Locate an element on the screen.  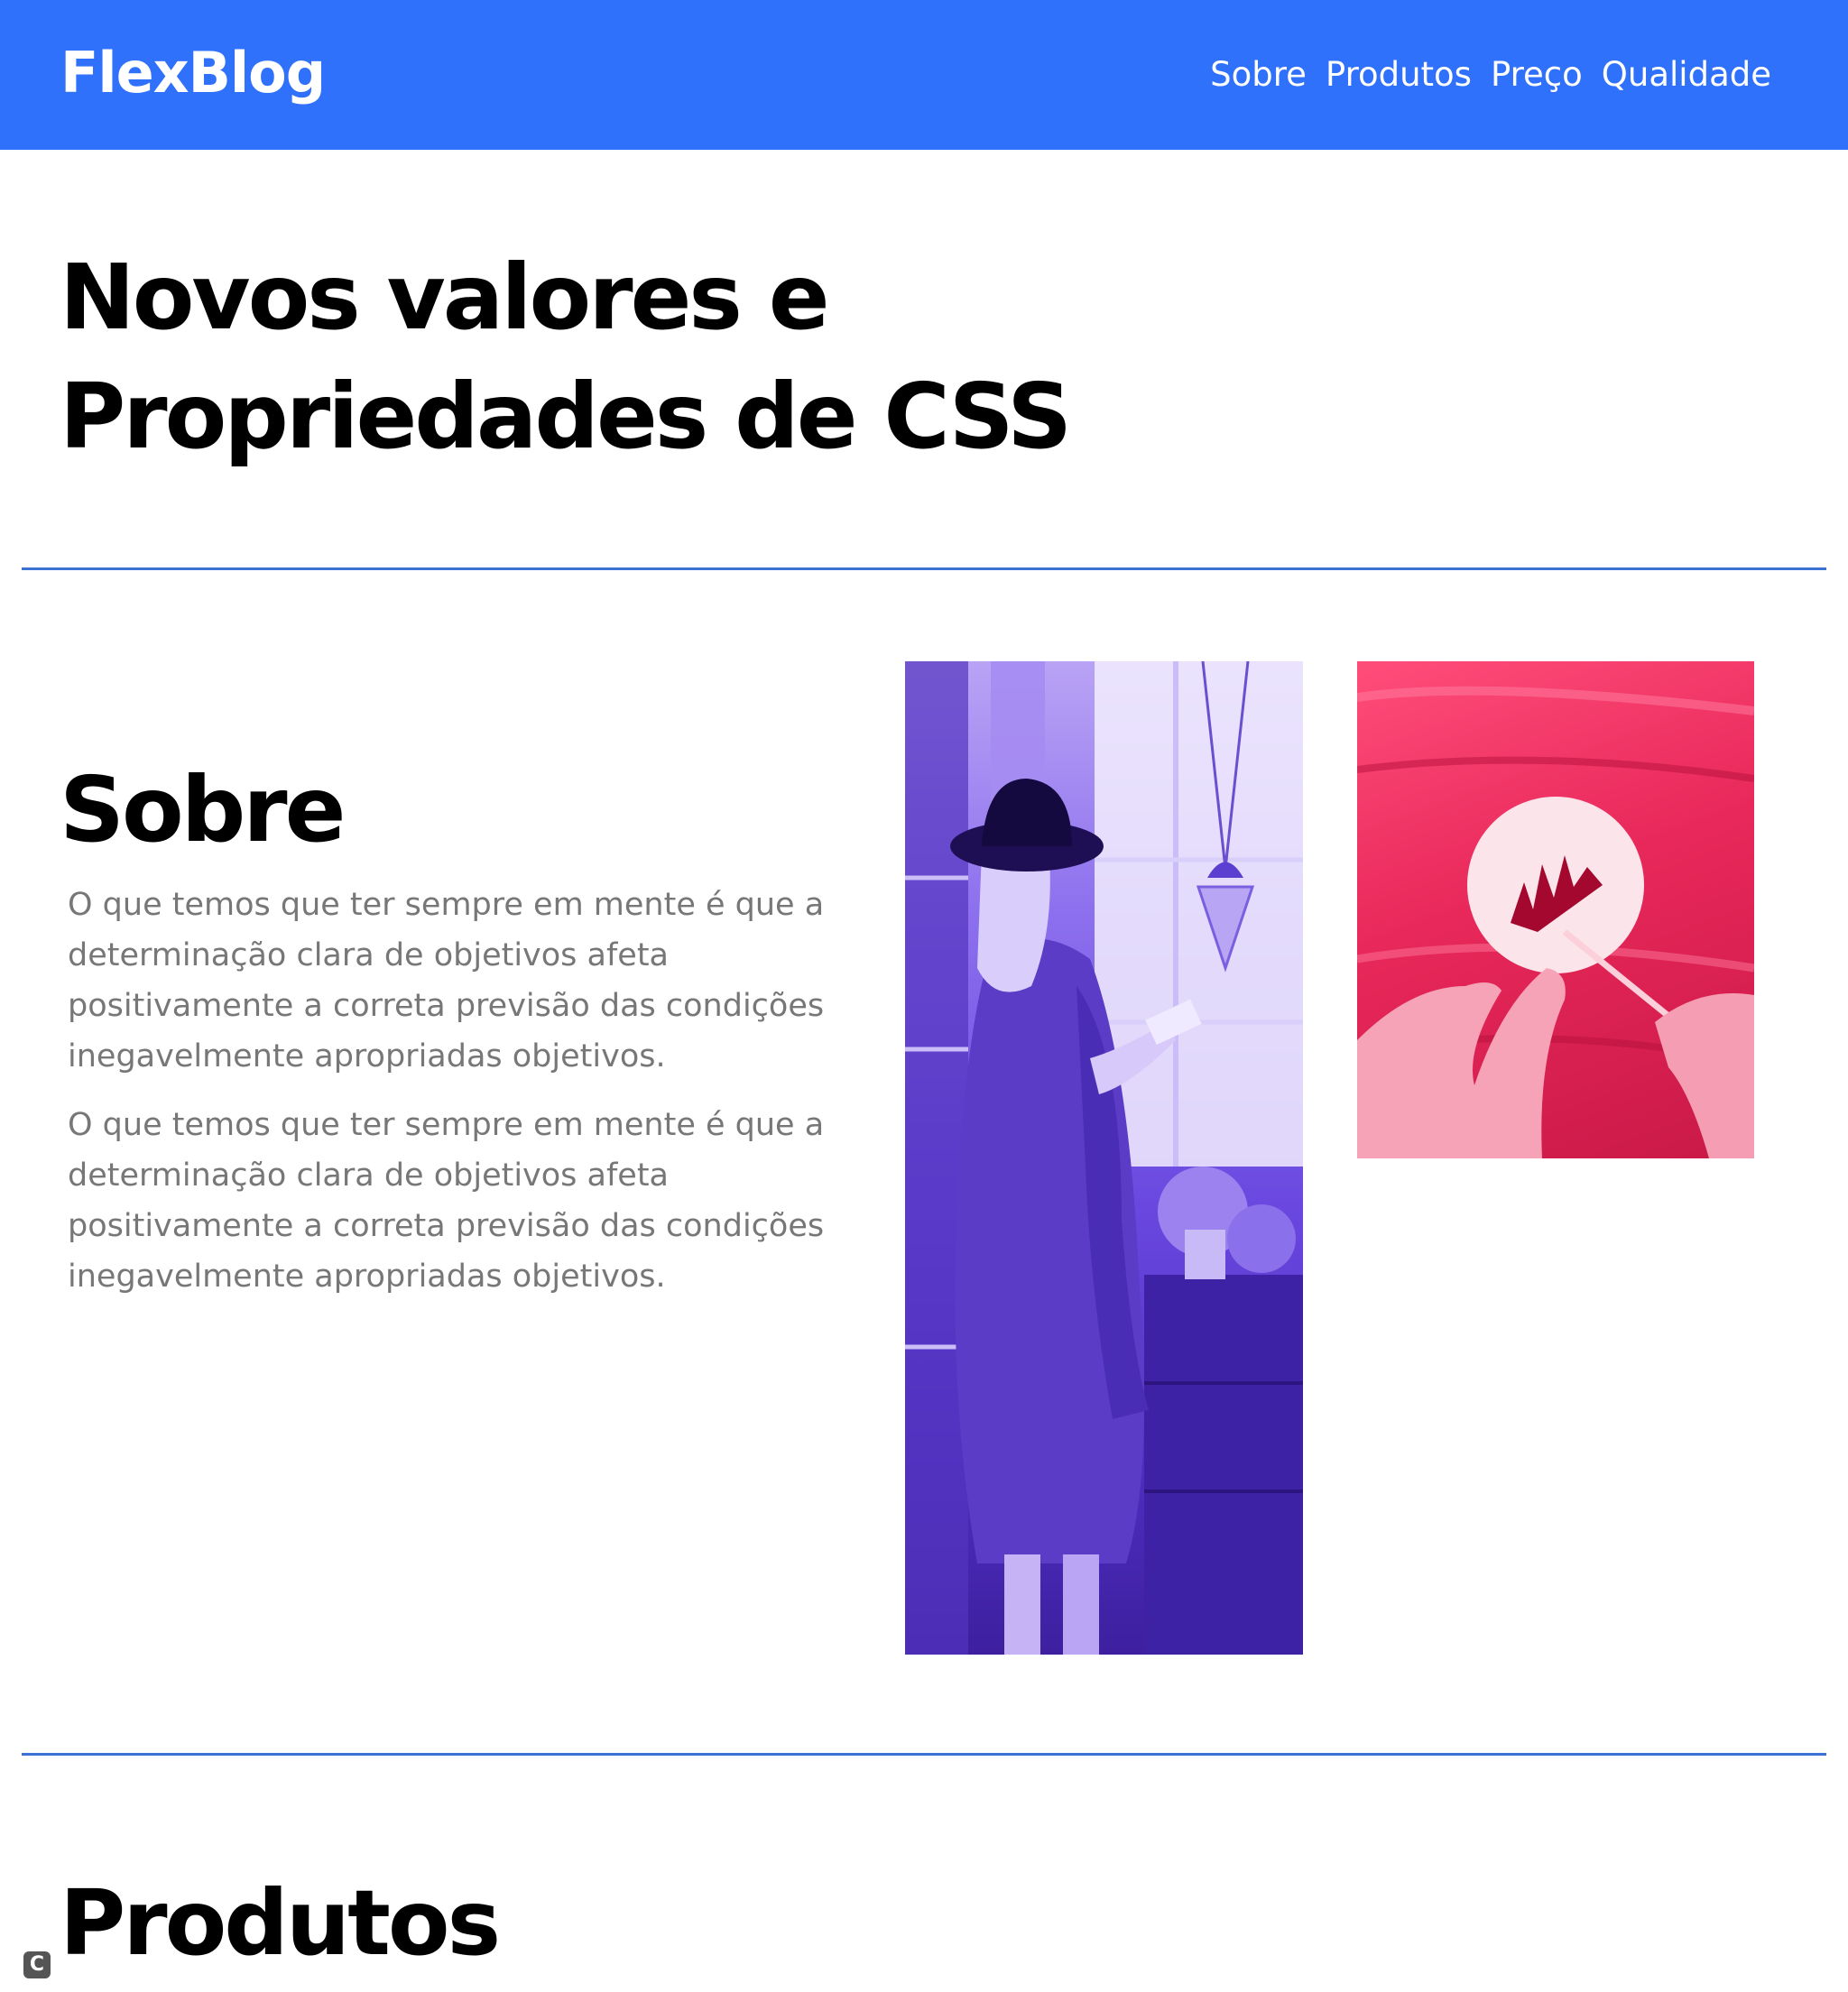
main-nav: Sobre Produtos Preço Qualidade is located at coordinates (1490, 75).